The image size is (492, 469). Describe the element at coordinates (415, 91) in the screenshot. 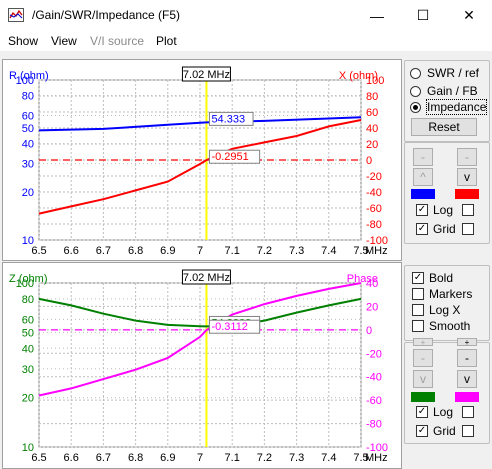

I see `radio-gain-fb-dot` at that location.